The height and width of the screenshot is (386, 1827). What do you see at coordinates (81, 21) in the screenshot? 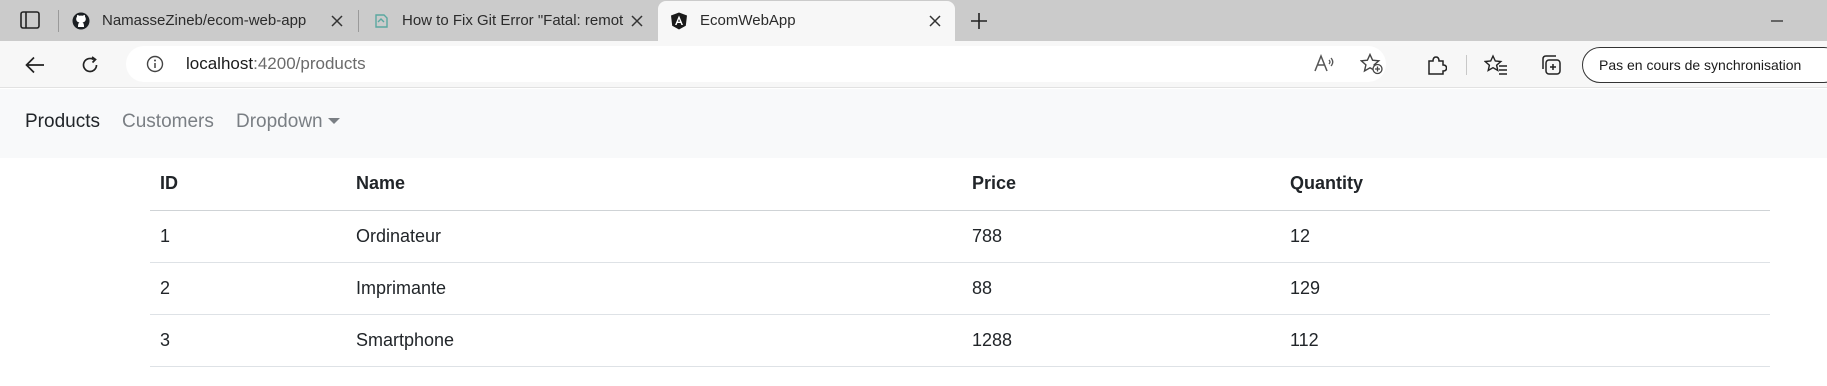
I see `github-icon` at bounding box center [81, 21].